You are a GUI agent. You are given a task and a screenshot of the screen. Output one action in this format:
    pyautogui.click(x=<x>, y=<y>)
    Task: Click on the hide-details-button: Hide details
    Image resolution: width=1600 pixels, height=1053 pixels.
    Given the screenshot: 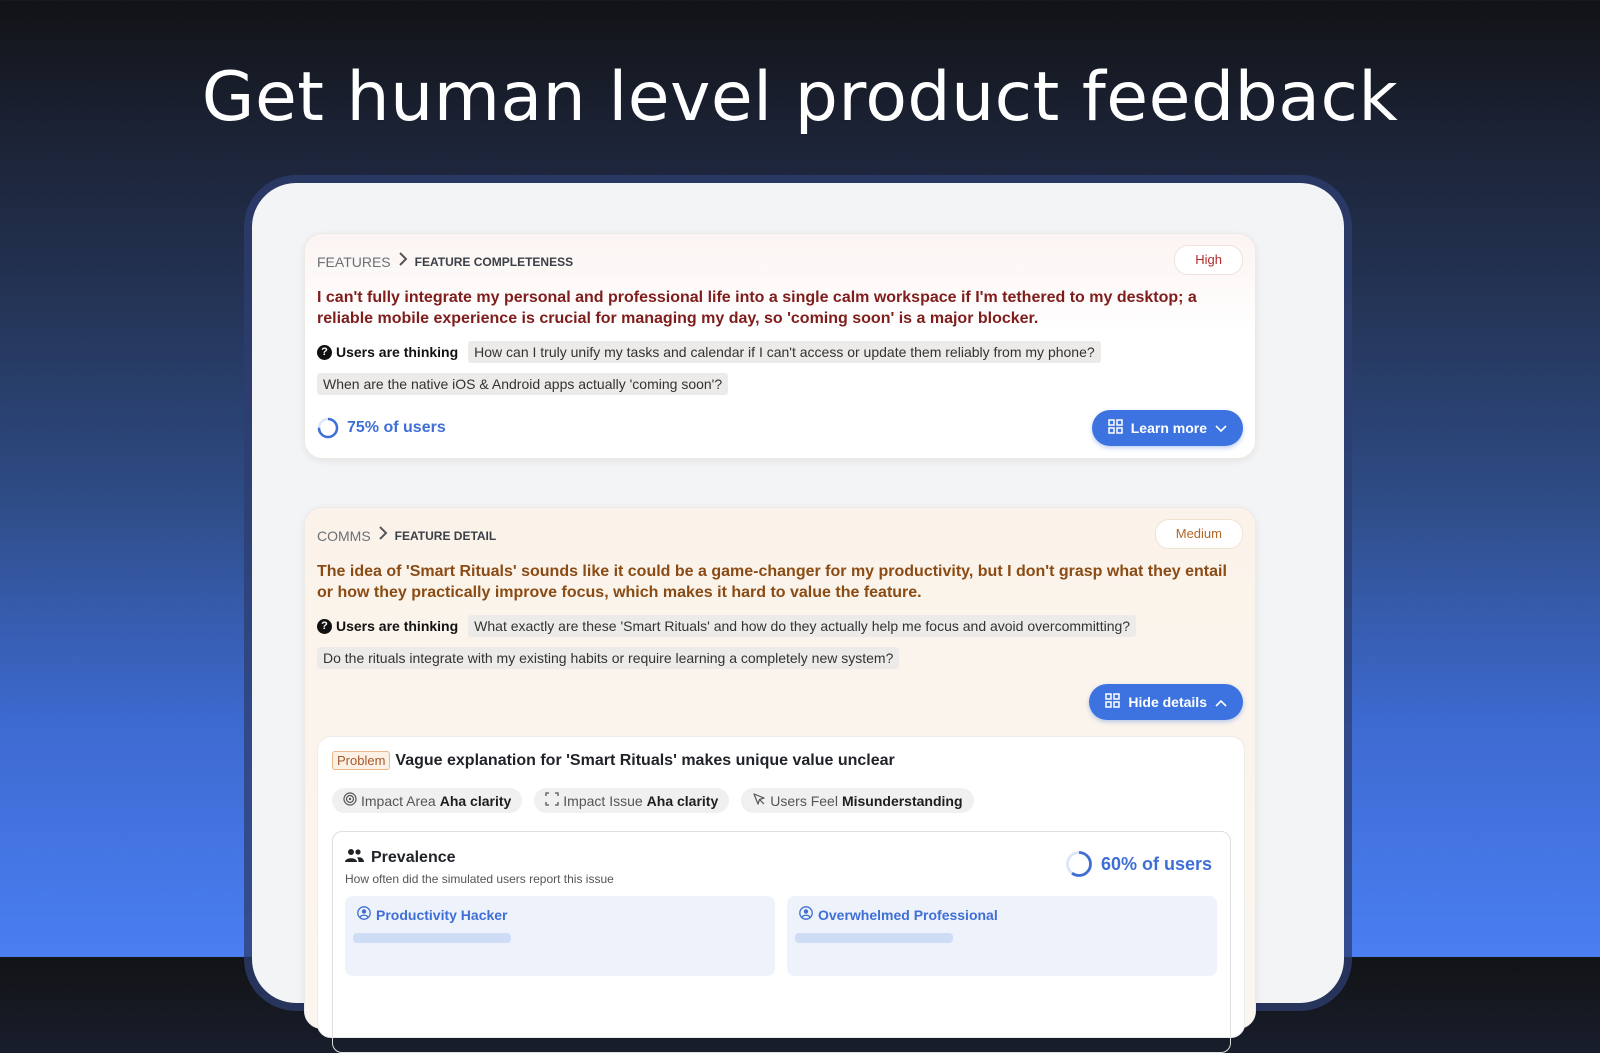 What is the action you would take?
    pyautogui.click(x=1166, y=702)
    